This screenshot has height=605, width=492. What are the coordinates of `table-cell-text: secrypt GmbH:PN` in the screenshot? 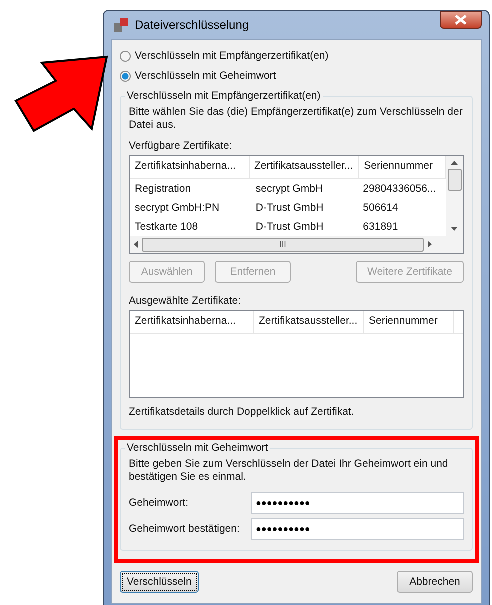 It's located at (177, 208).